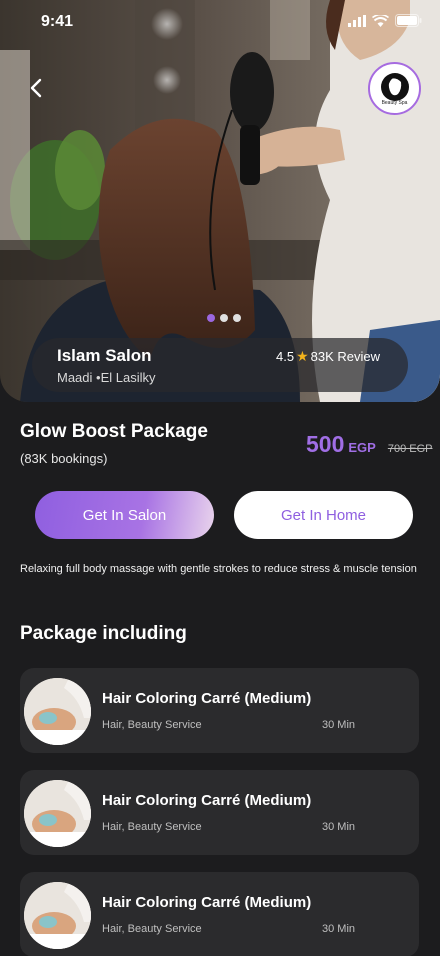 The image size is (440, 956). What do you see at coordinates (64, 458) in the screenshot?
I see `package-bookings: (83K bookings)` at bounding box center [64, 458].